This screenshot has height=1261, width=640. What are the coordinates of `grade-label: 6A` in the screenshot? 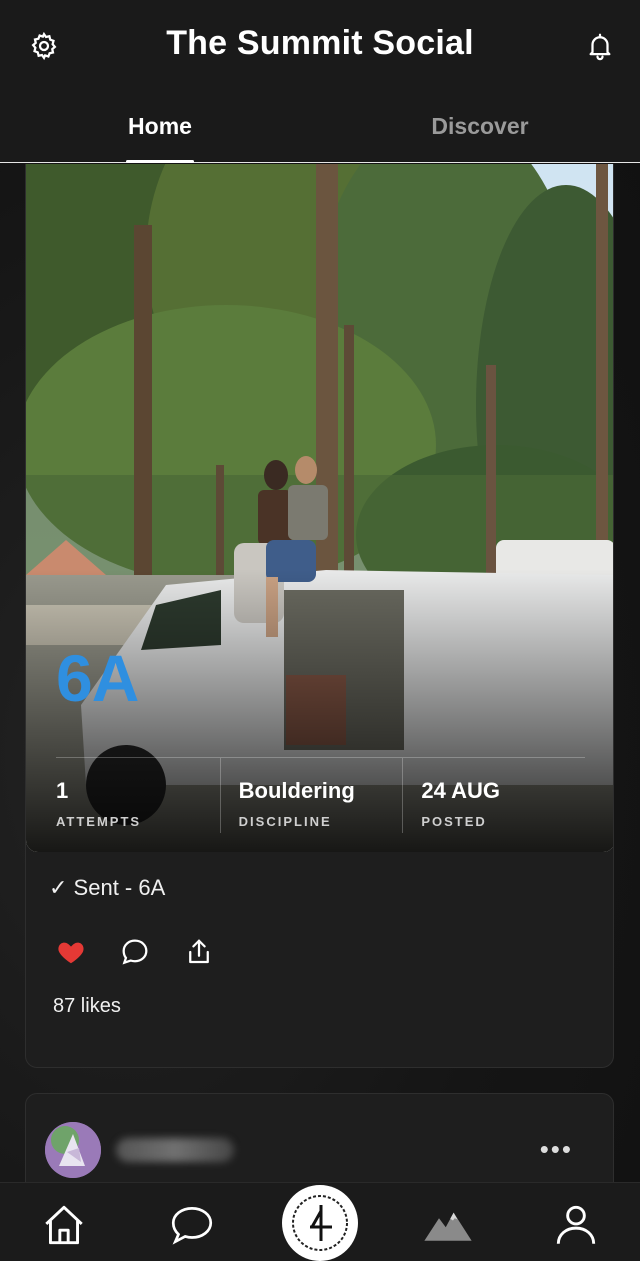 It's located at (97, 678).